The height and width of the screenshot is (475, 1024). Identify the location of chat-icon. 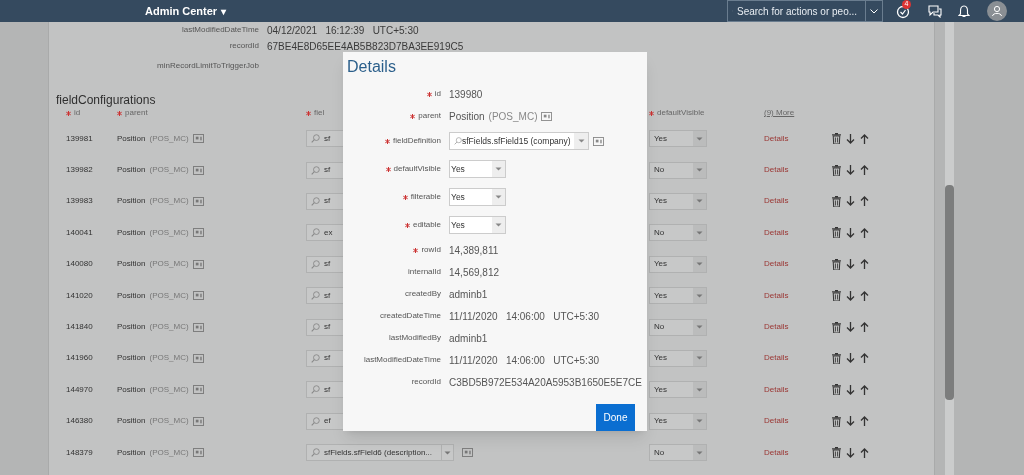
(935, 11).